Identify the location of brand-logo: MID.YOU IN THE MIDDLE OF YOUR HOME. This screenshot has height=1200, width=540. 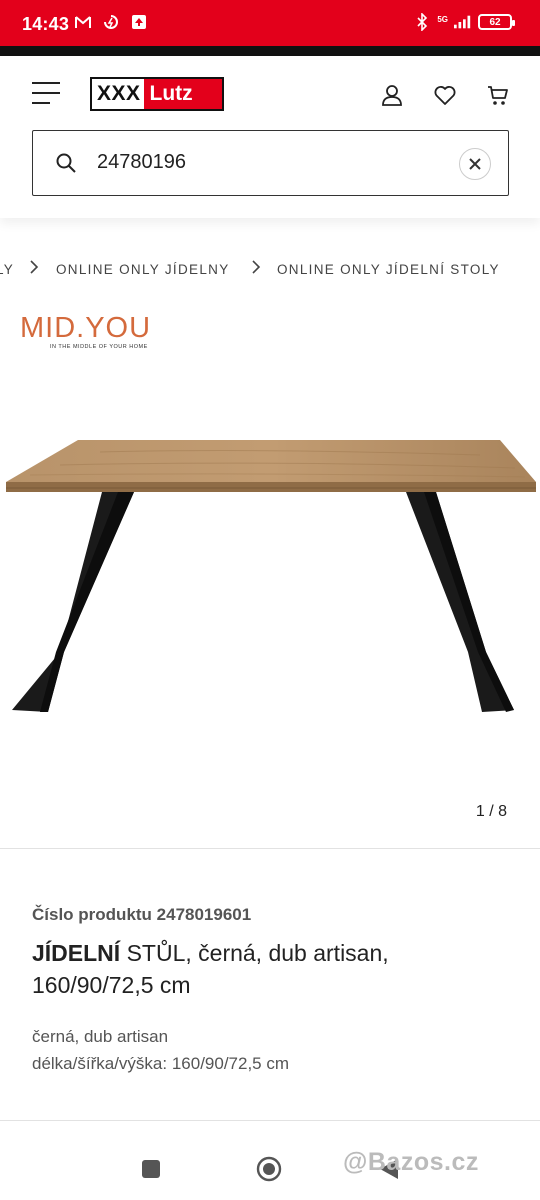
(100, 334).